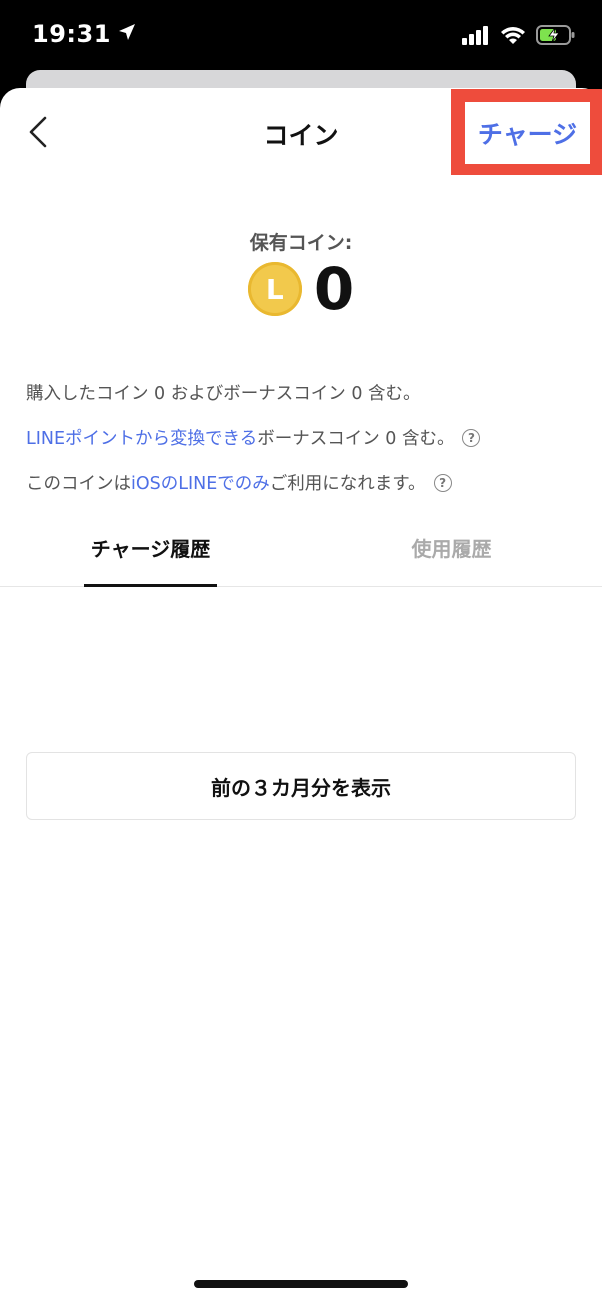 The height and width of the screenshot is (1304, 602). What do you see at coordinates (200, 482) in the screenshot?
I see `ios-line-only-link: iOSのLINEでのみ` at bounding box center [200, 482].